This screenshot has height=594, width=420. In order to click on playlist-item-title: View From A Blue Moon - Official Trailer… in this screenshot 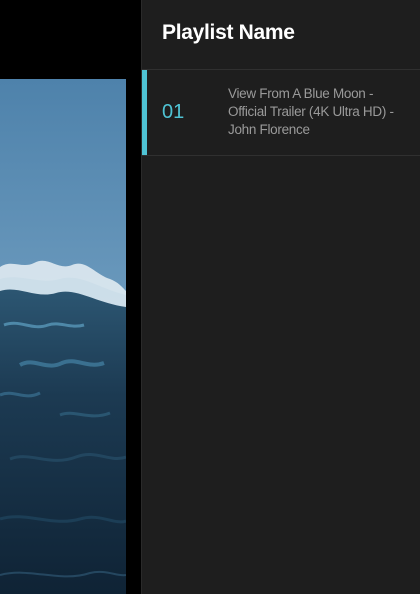, I will do `click(311, 111)`.